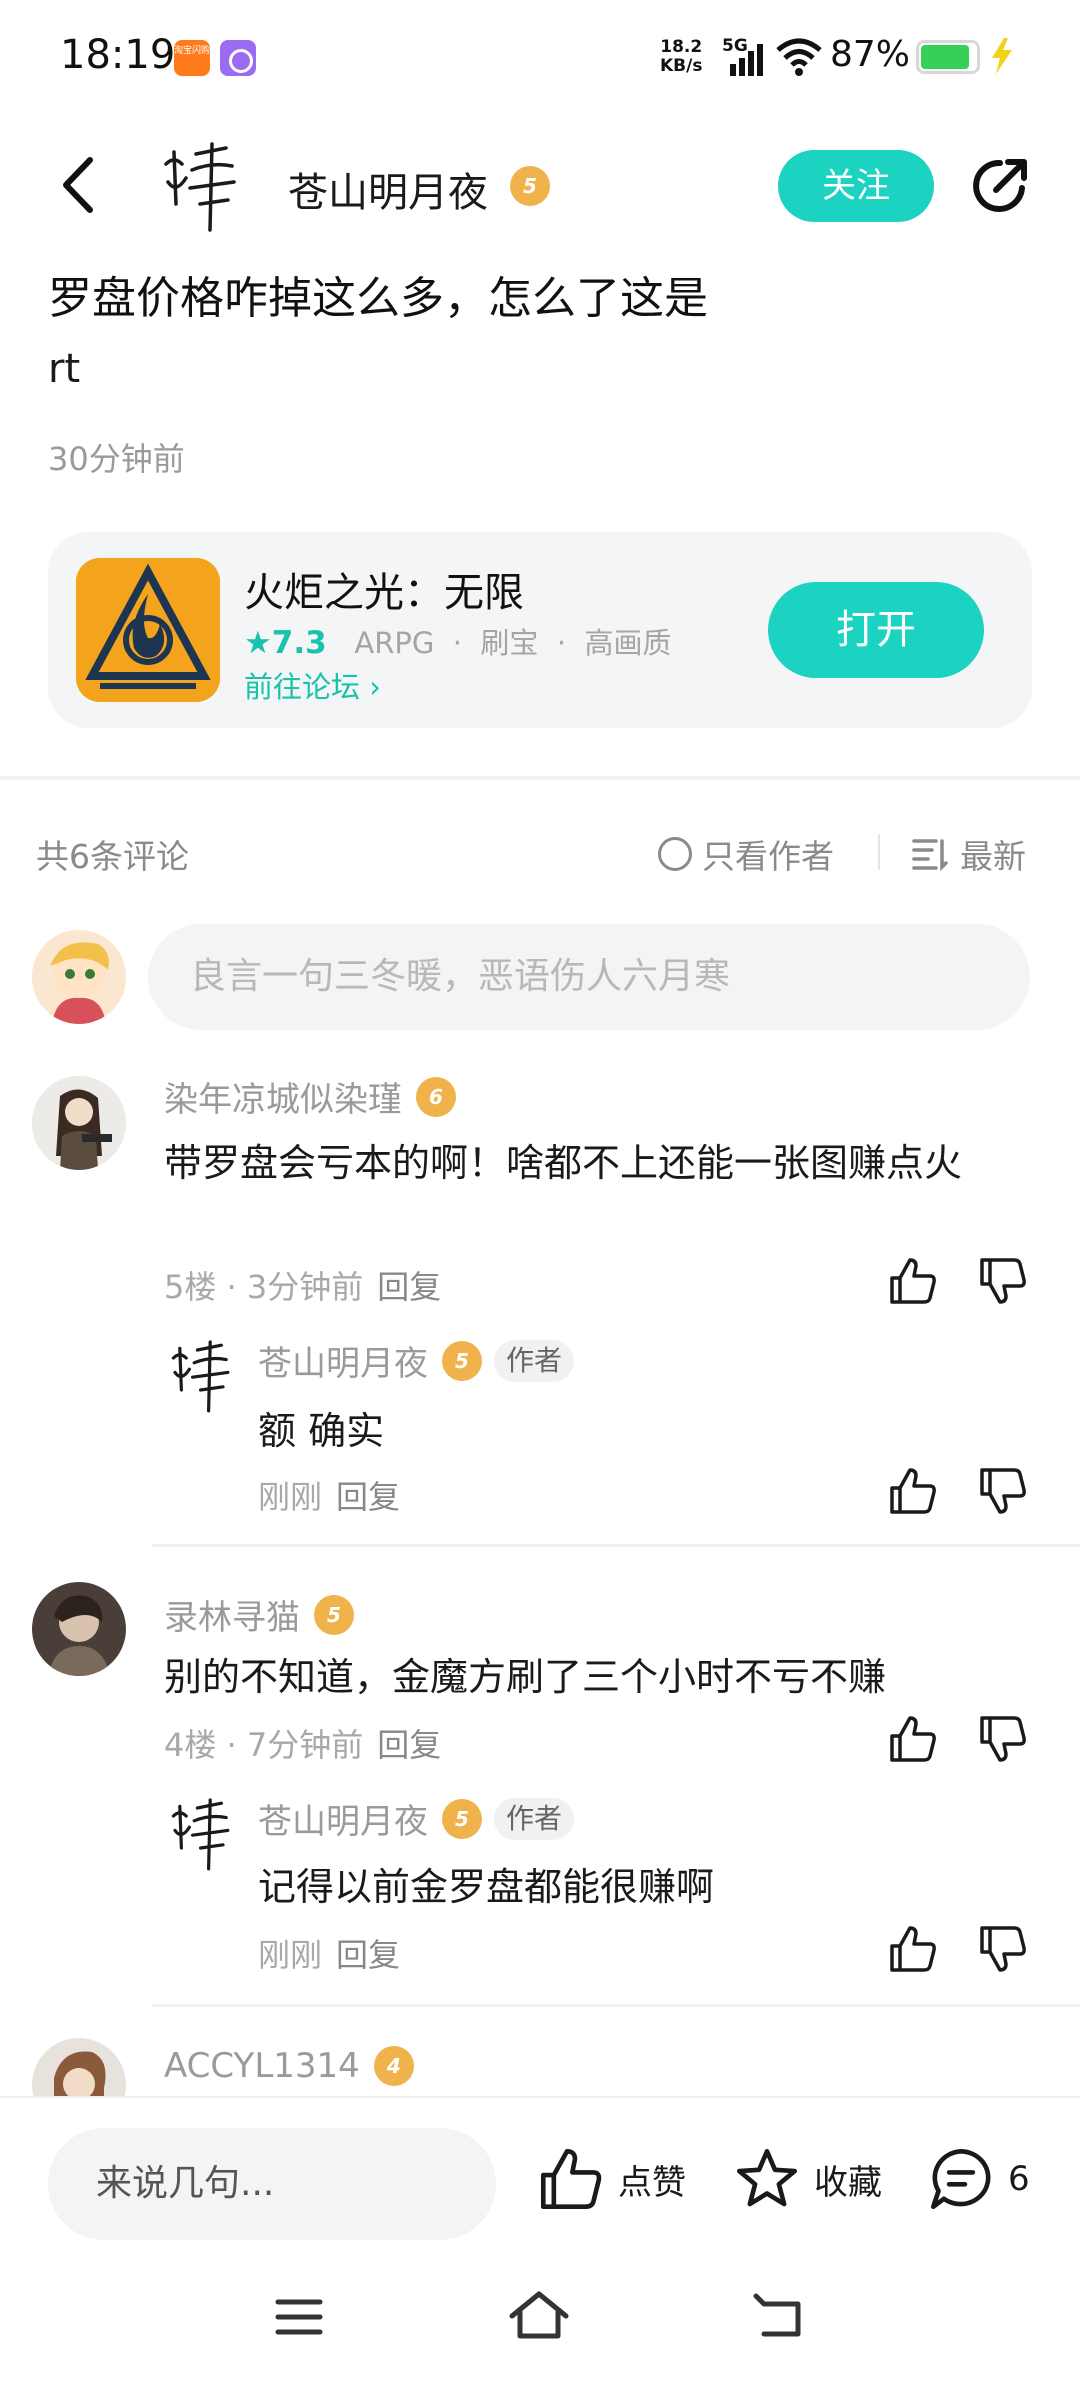  Describe the element at coordinates (960, 2179) in the screenshot. I see `comment-bubble-icon` at that location.